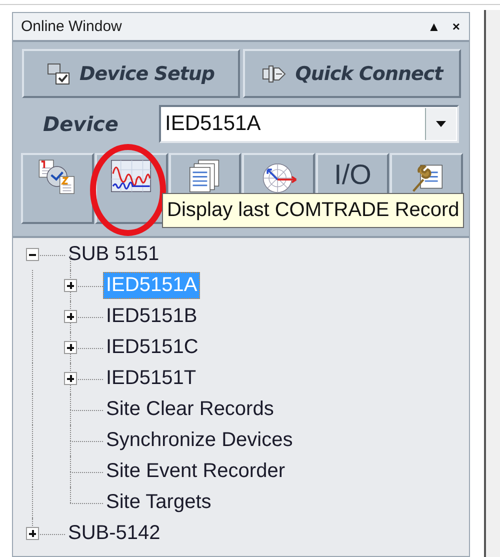 This screenshot has height=557, width=500. What do you see at coordinates (313, 210) in the screenshot?
I see `tooltip: Display last COMTRADE Record` at bounding box center [313, 210].